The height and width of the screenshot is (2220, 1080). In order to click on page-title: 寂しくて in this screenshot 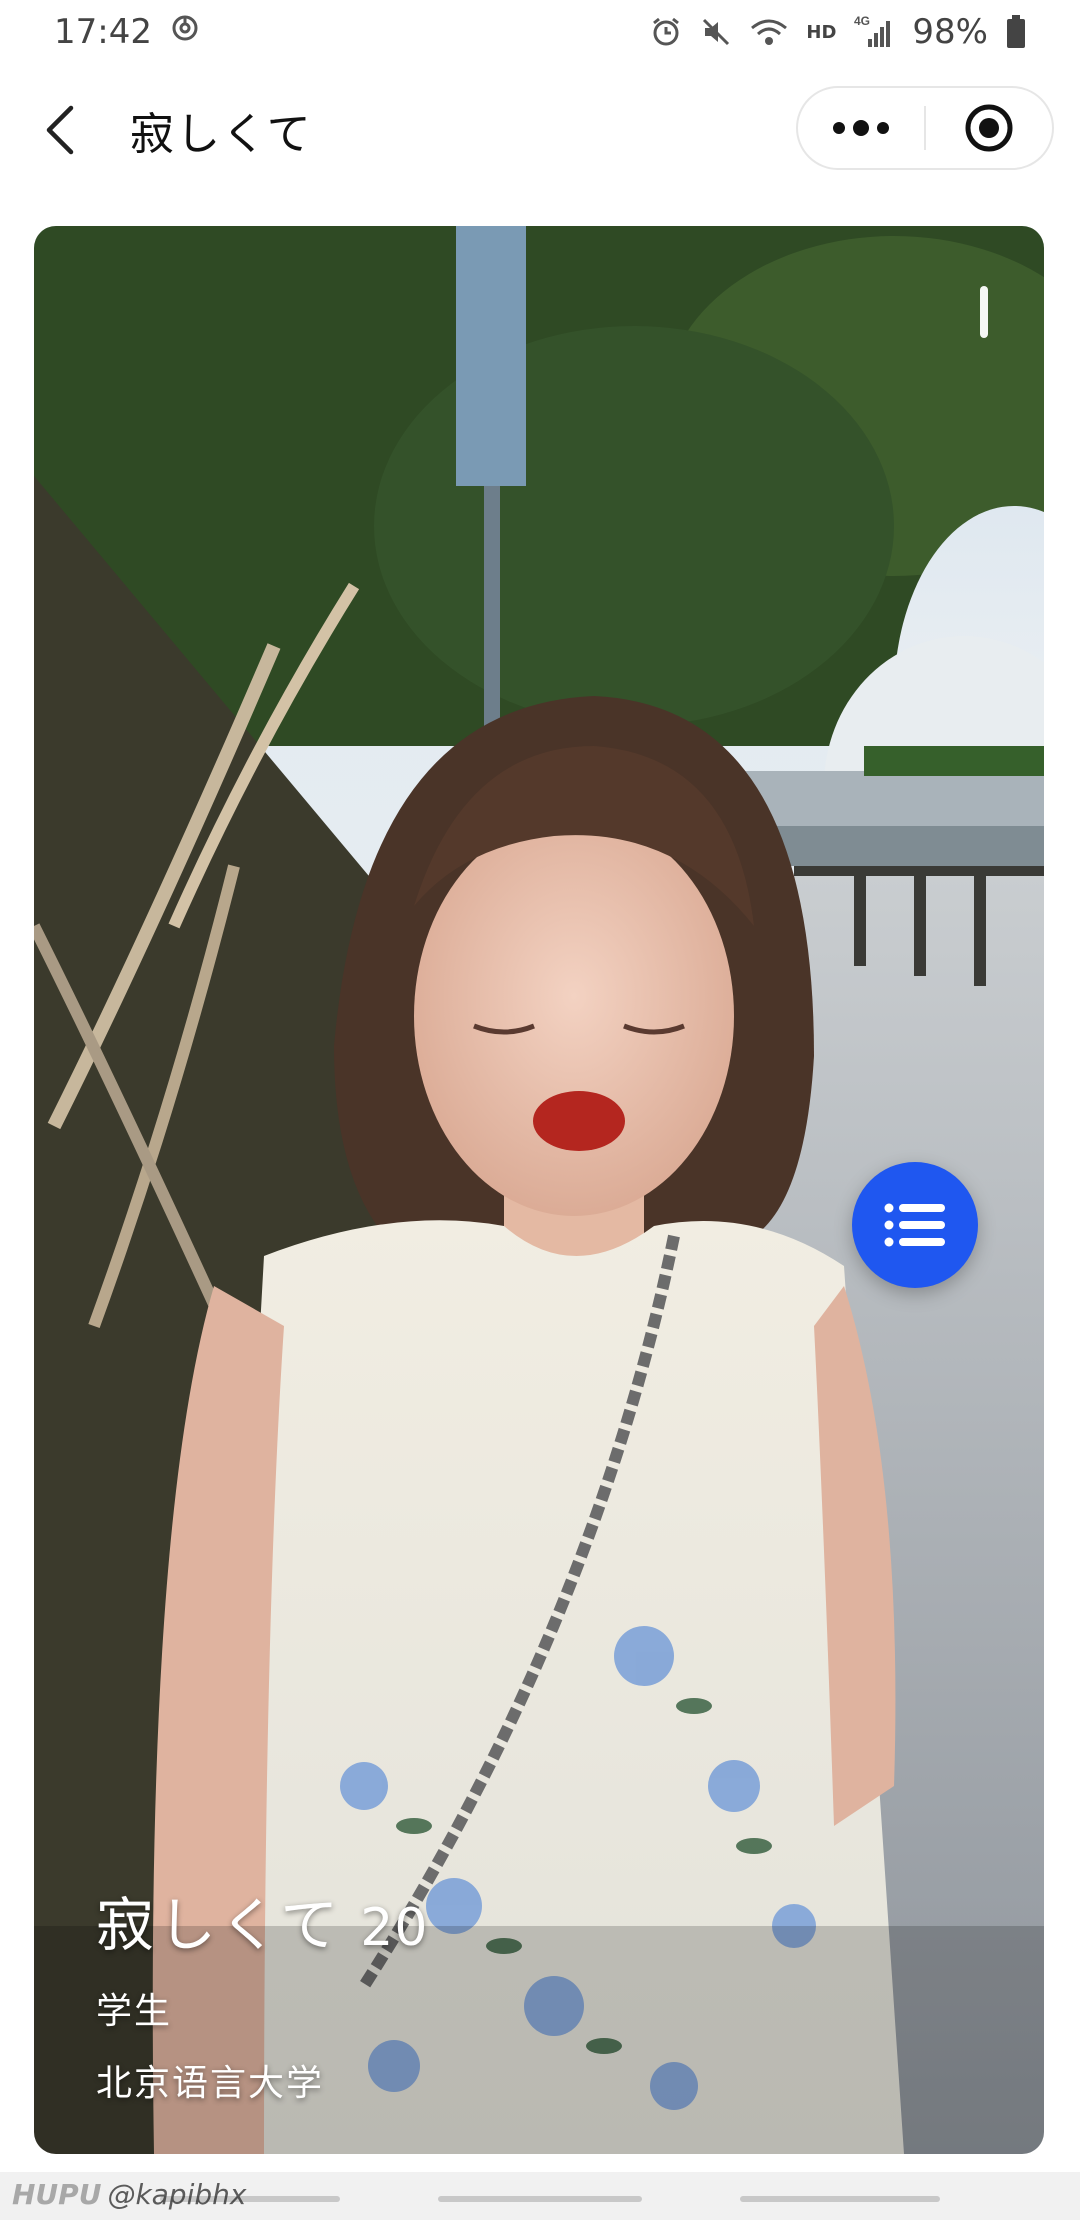, I will do `click(221, 134)`.